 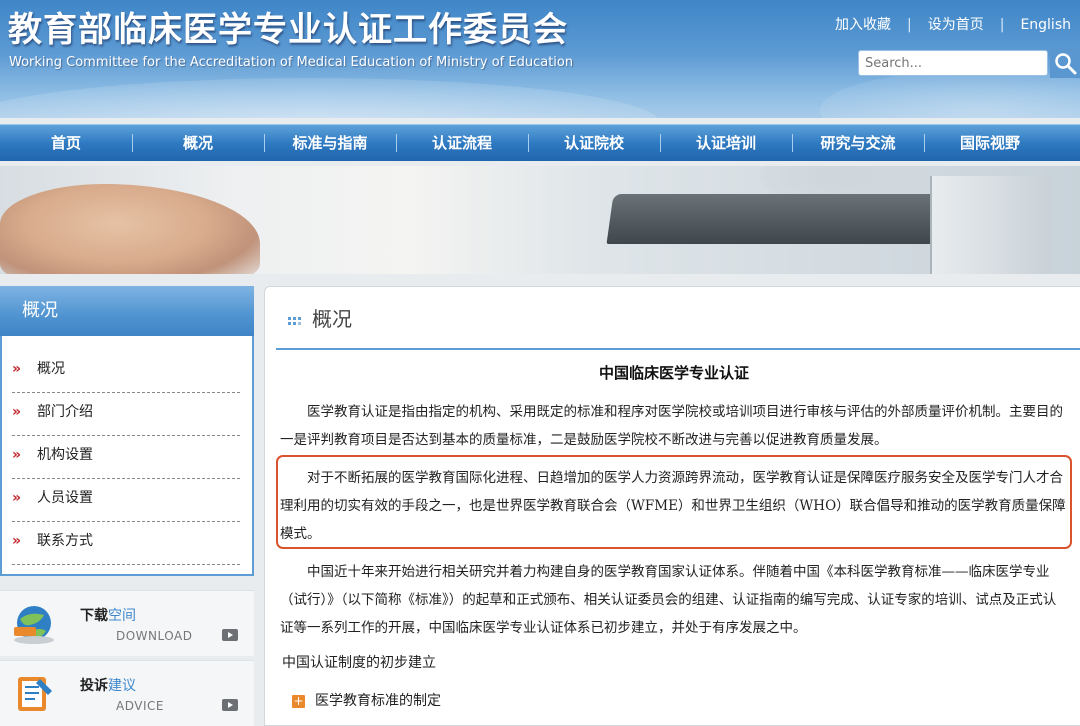 I want to click on set-homepage-link: 设为首页, so click(x=956, y=25).